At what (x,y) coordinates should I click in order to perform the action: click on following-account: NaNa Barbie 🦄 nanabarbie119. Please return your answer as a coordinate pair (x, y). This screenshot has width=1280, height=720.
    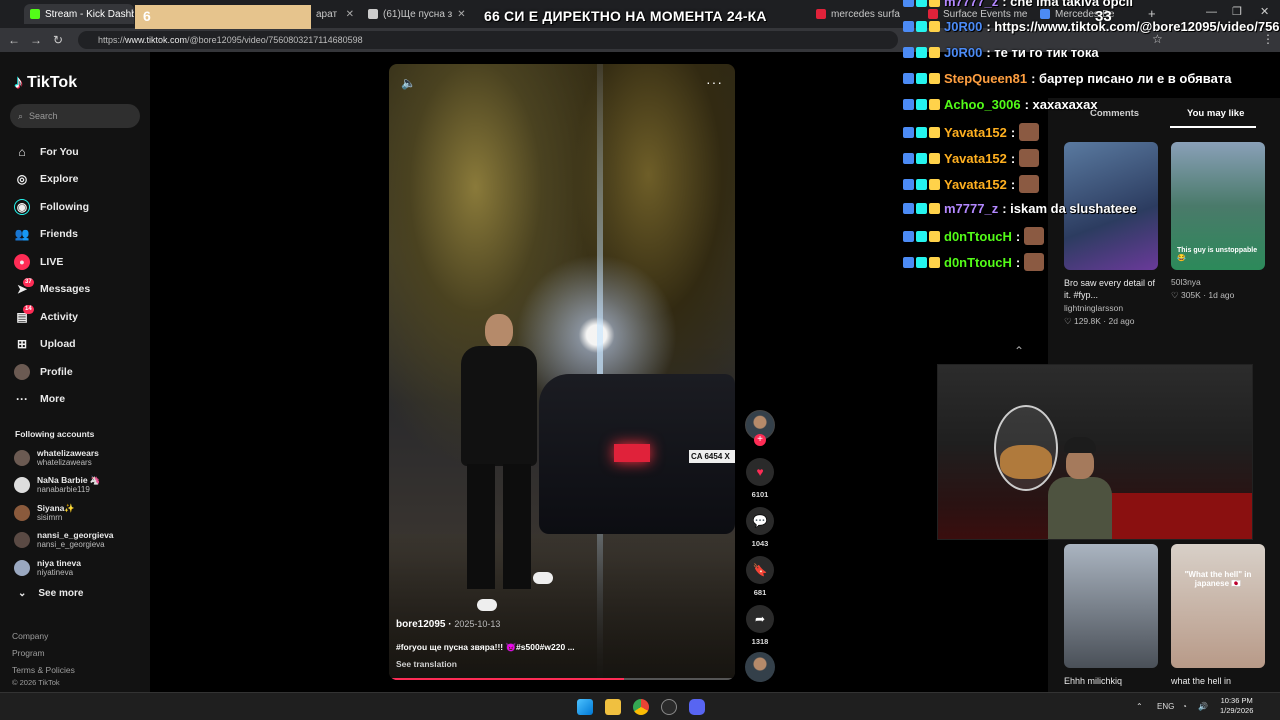
    Looking at the image, I should click on (79, 486).